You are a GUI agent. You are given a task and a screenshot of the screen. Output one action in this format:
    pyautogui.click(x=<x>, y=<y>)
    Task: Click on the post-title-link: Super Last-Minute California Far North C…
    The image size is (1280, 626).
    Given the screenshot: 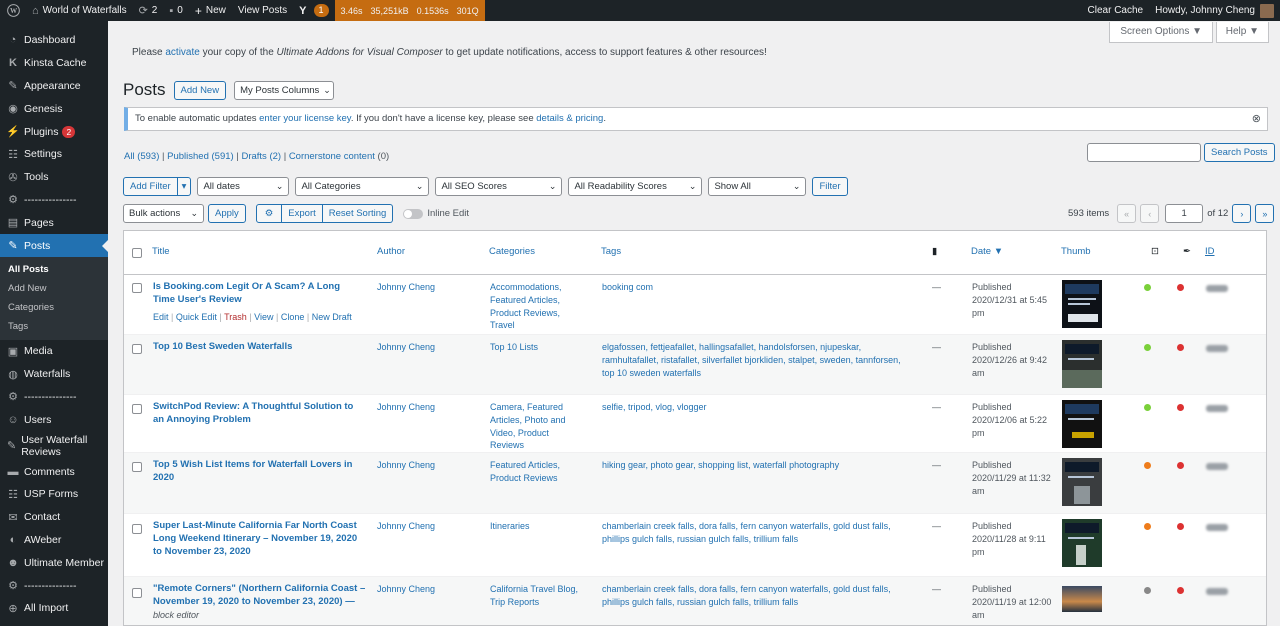 What is the action you would take?
    pyautogui.click(x=258, y=539)
    